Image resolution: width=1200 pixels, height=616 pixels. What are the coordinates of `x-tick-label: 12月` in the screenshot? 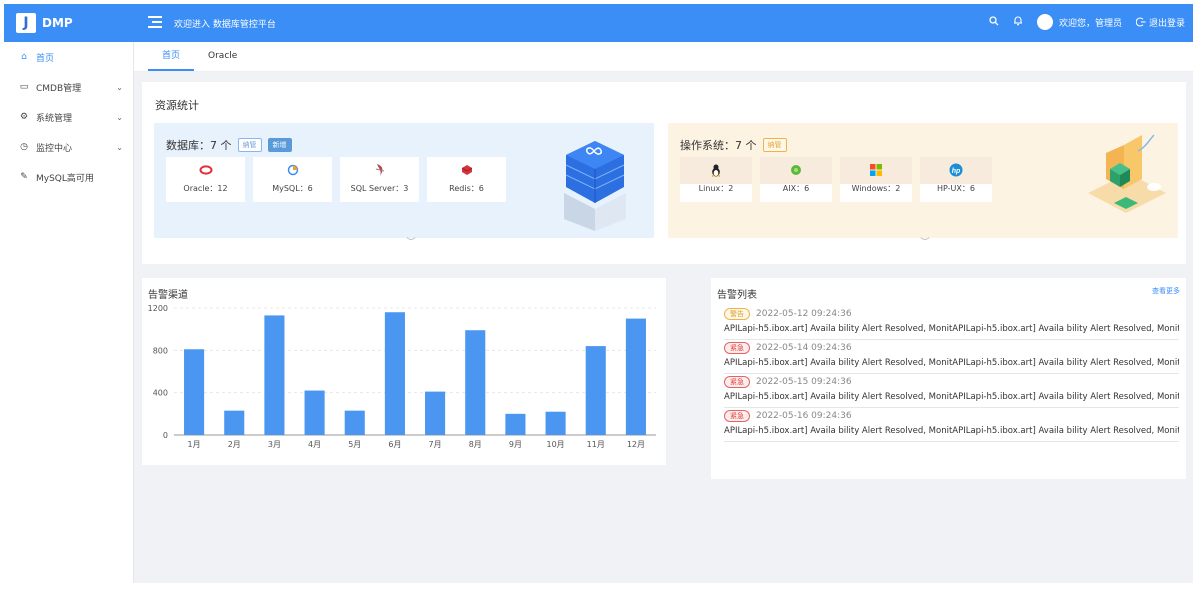 It's located at (636, 444).